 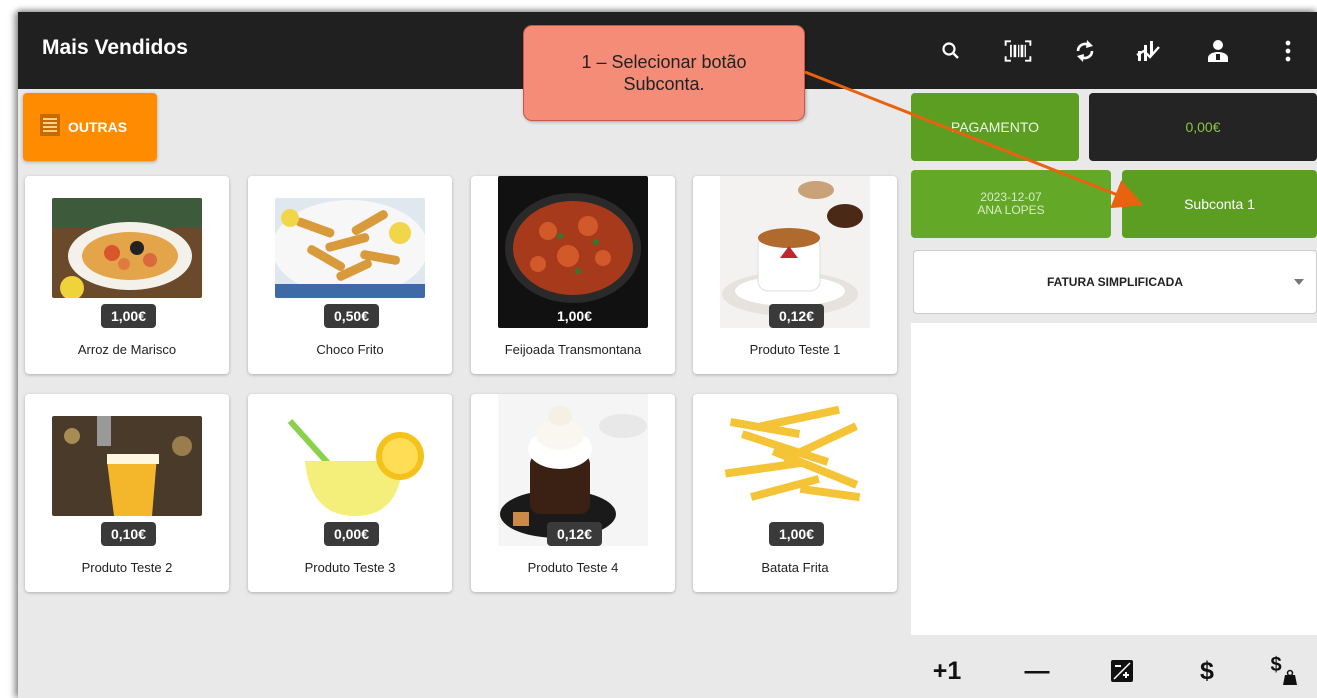 I want to click on price-weight-button: $, so click(x=1284, y=671).